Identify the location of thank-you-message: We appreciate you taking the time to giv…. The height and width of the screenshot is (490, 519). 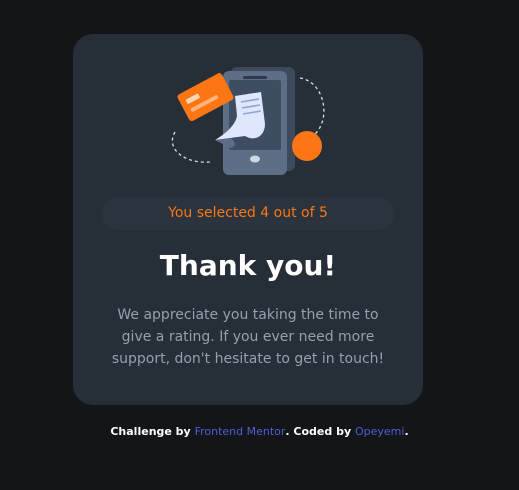
(248, 337).